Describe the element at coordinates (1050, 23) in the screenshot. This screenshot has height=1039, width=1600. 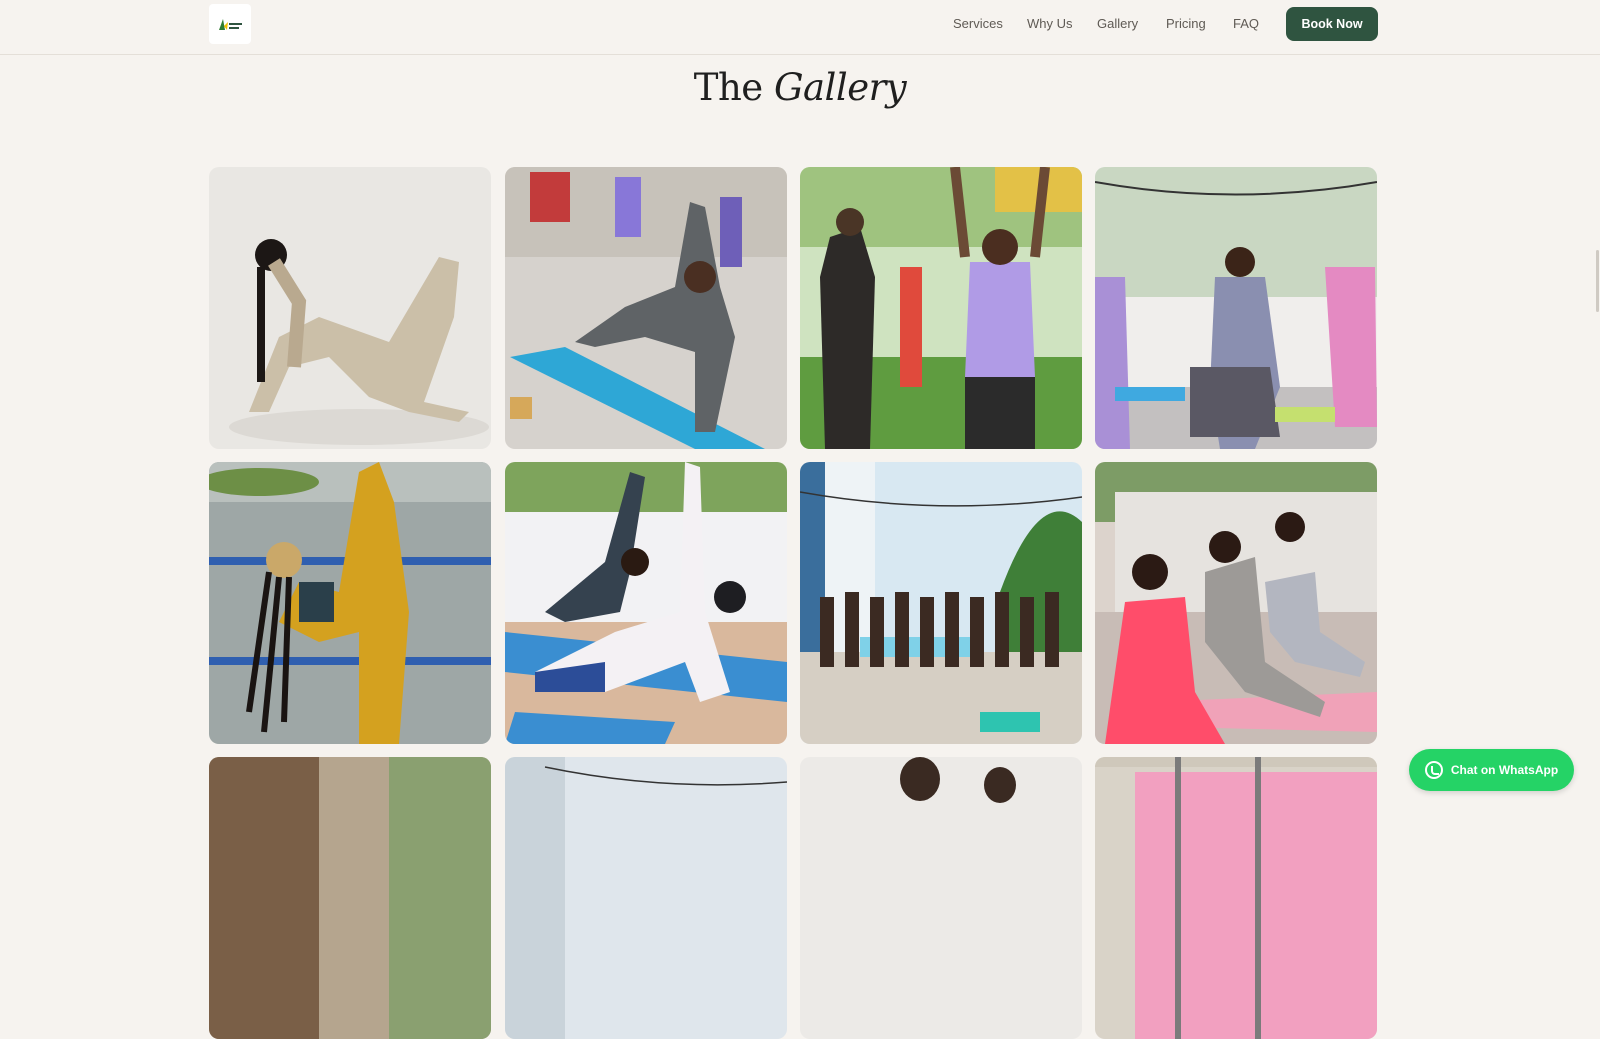
I see `nav-why-us: Why Us` at that location.